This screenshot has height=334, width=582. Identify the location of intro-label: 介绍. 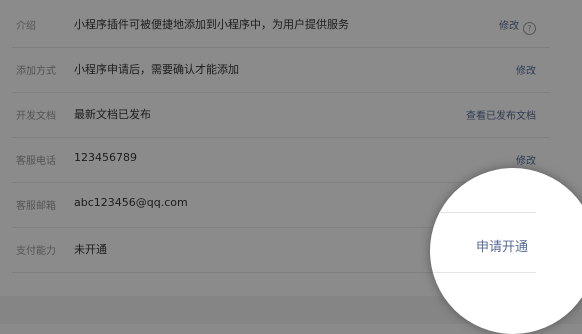
(26, 26).